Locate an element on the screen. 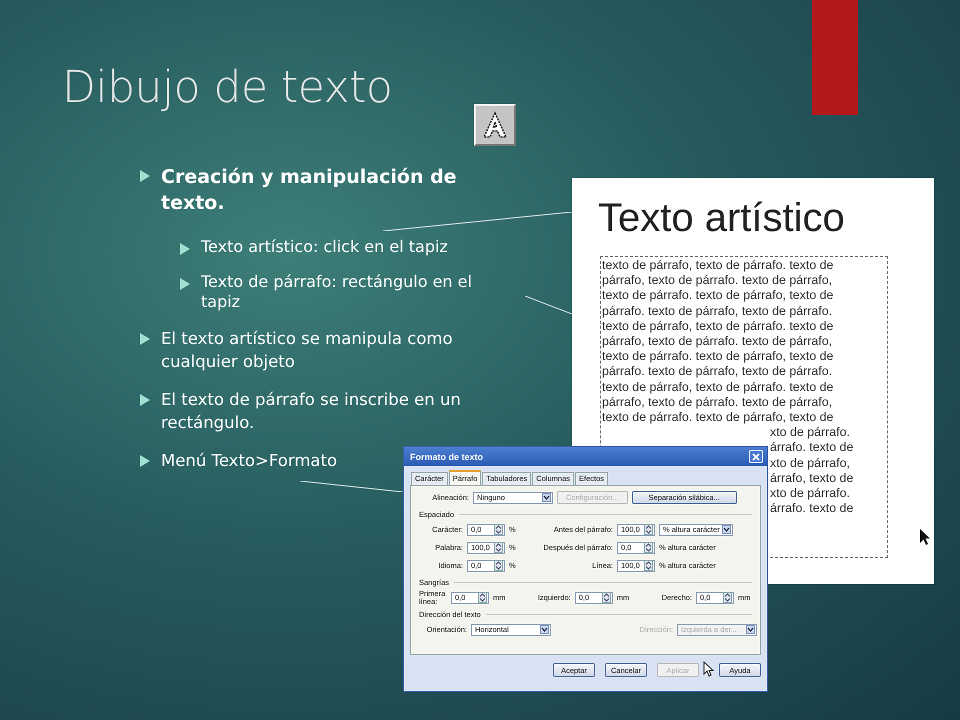 The height and width of the screenshot is (720, 960). bullet-text: El texto artístico se manipula como cualquier objeto is located at coordinates (307, 350).